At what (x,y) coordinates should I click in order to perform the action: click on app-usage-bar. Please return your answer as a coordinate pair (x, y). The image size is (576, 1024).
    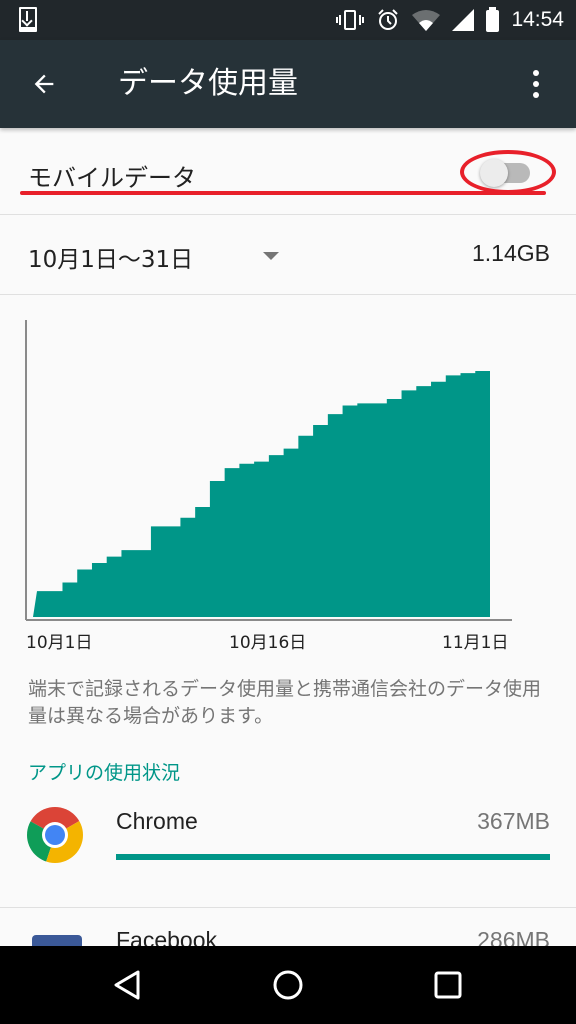
    Looking at the image, I should click on (333, 857).